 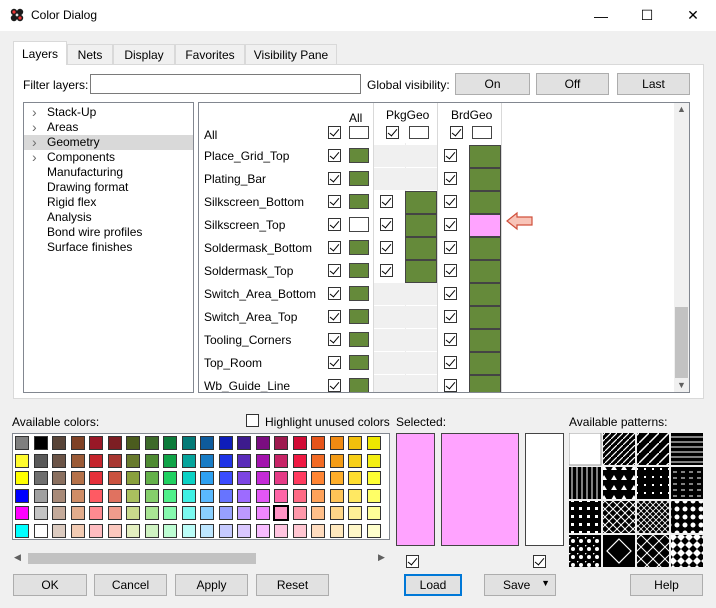 What do you see at coordinates (108, 127) in the screenshot?
I see `tree-item: › Areas` at bounding box center [108, 127].